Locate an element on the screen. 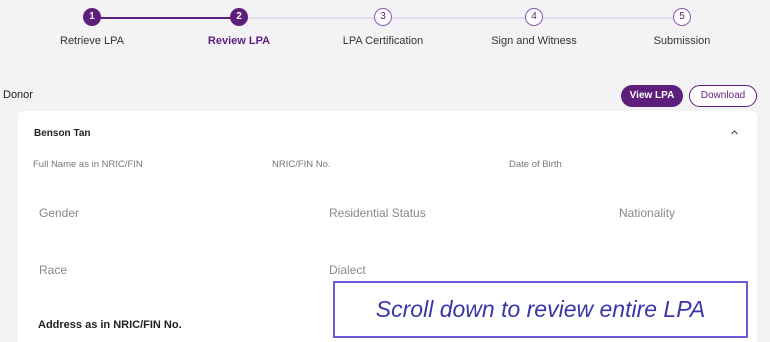 This screenshot has height=342, width=770. field-label-full-name: Full Name as in NRIC/FIN is located at coordinates (88, 164).